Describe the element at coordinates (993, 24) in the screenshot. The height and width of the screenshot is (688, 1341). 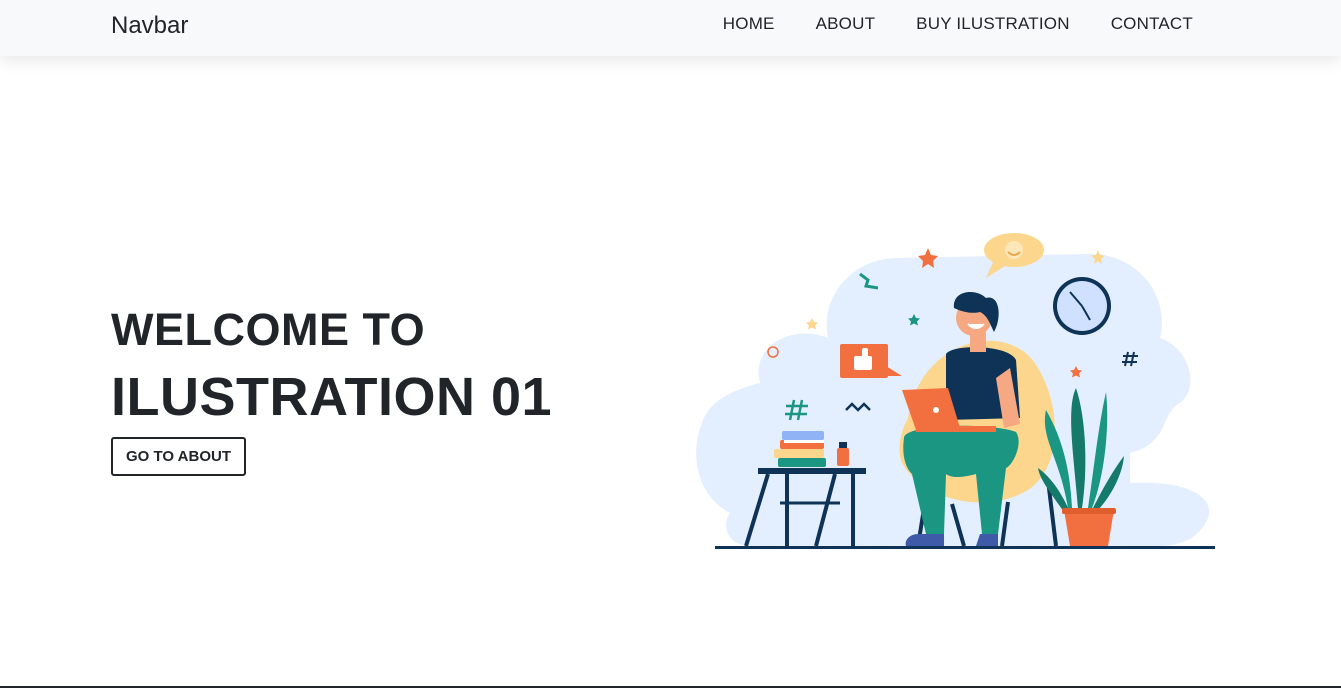
I see `nav-link-buy-ilustration: BUY ILUSTRATION` at that location.